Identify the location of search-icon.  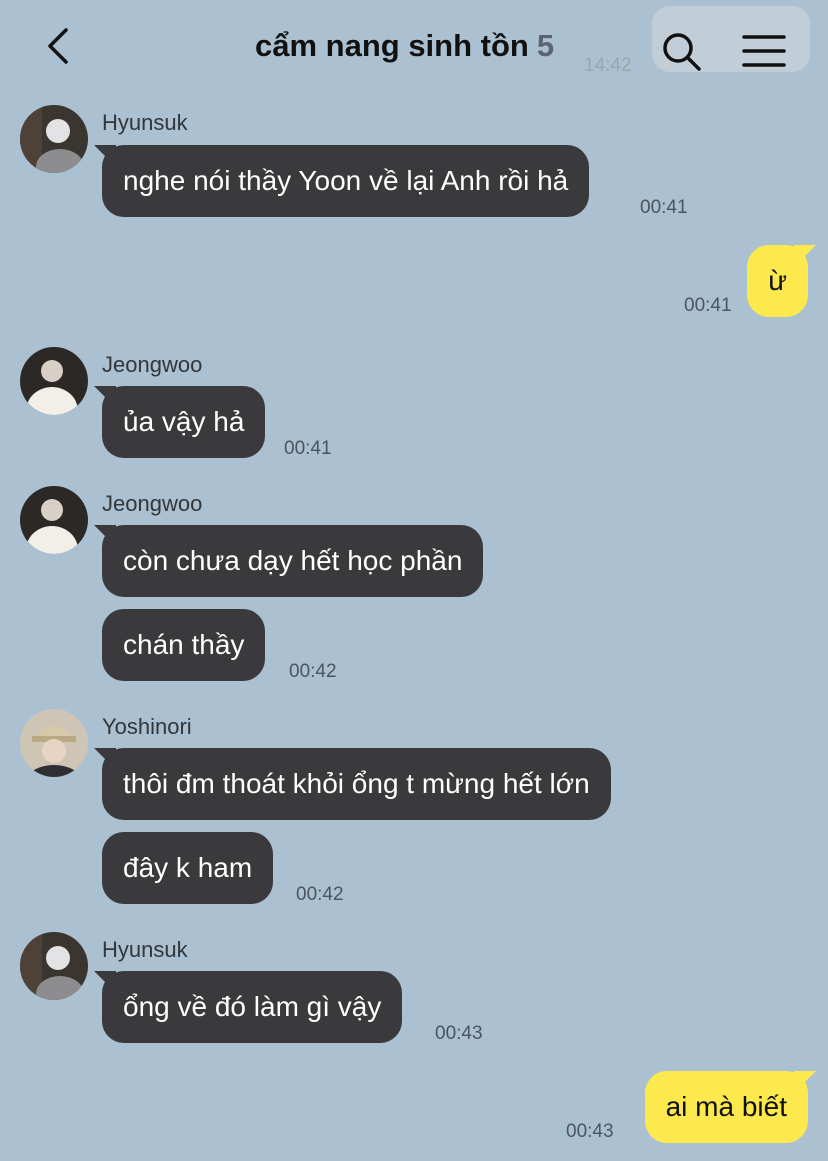
(682, 52).